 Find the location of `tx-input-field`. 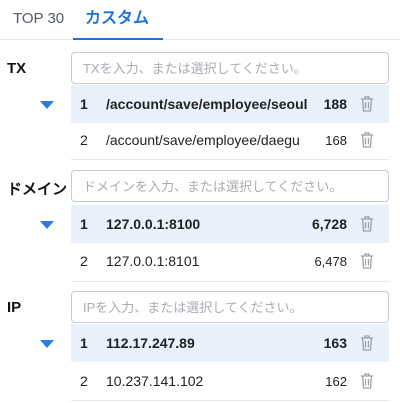

tx-input-field is located at coordinates (230, 68).